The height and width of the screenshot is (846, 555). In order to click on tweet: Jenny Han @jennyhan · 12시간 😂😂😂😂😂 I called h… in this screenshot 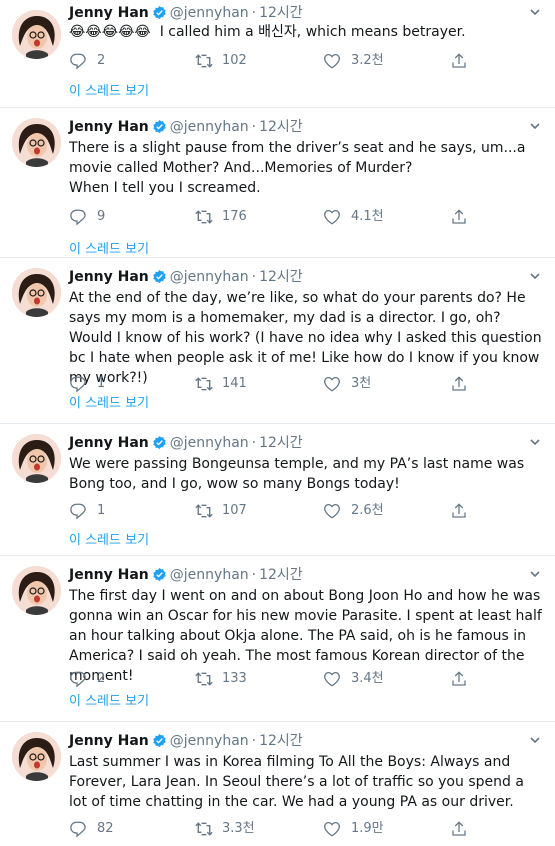, I will do `click(277, 54)`.